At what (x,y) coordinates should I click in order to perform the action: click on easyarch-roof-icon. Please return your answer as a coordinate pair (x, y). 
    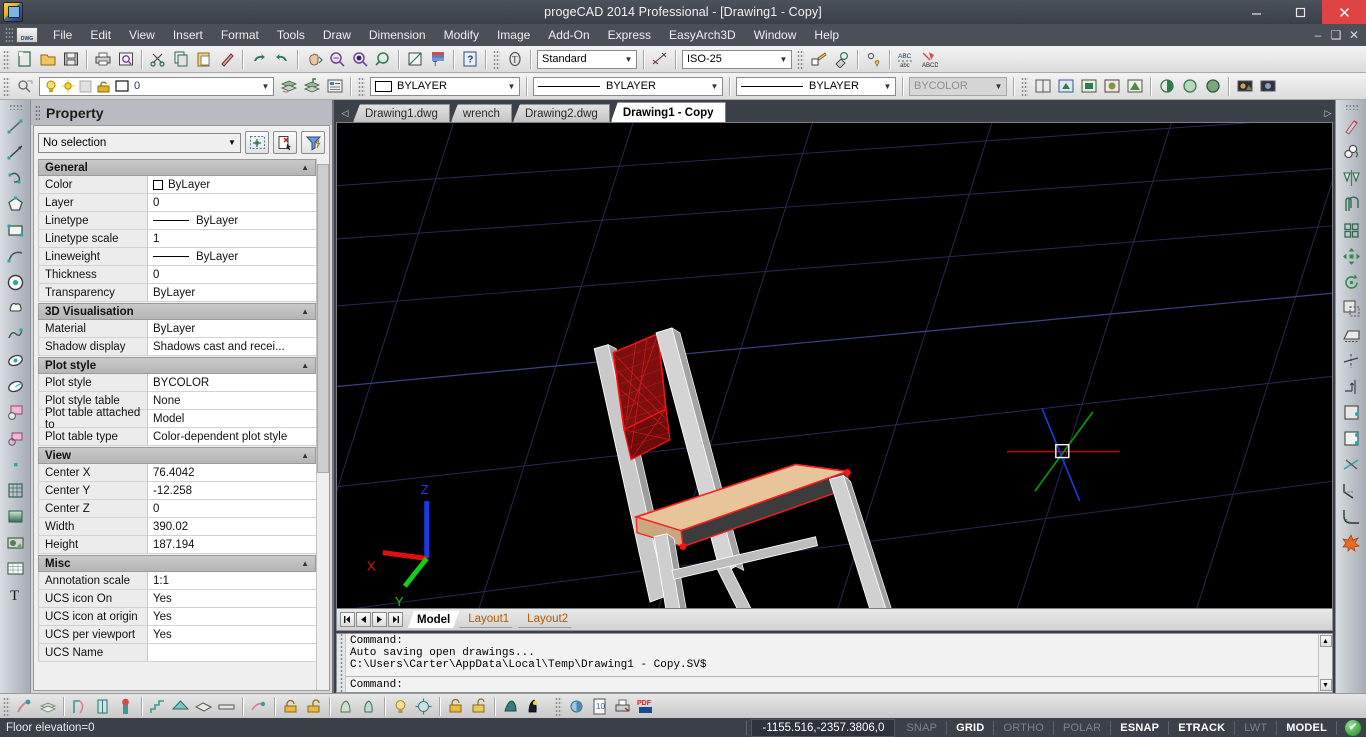
    Looking at the image, I should click on (180, 706).